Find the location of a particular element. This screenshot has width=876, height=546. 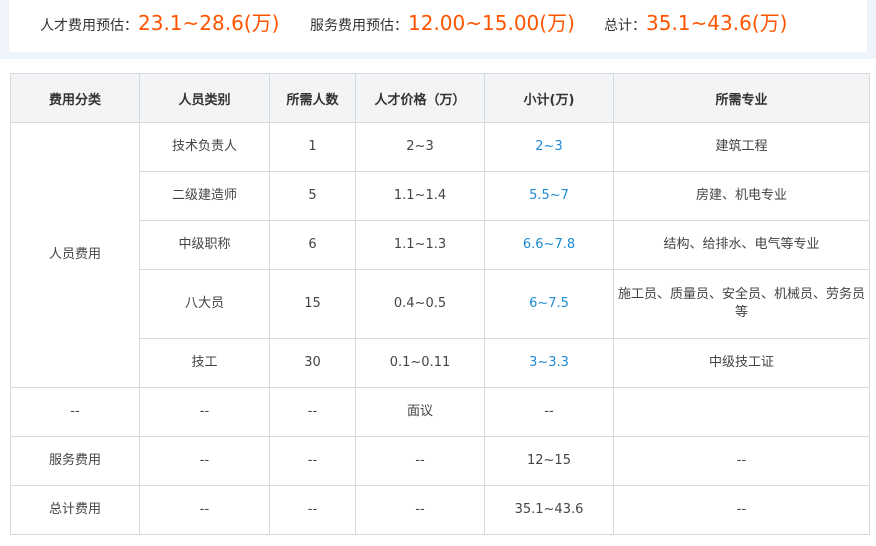

header-major: 所需专业 is located at coordinates (741, 98).